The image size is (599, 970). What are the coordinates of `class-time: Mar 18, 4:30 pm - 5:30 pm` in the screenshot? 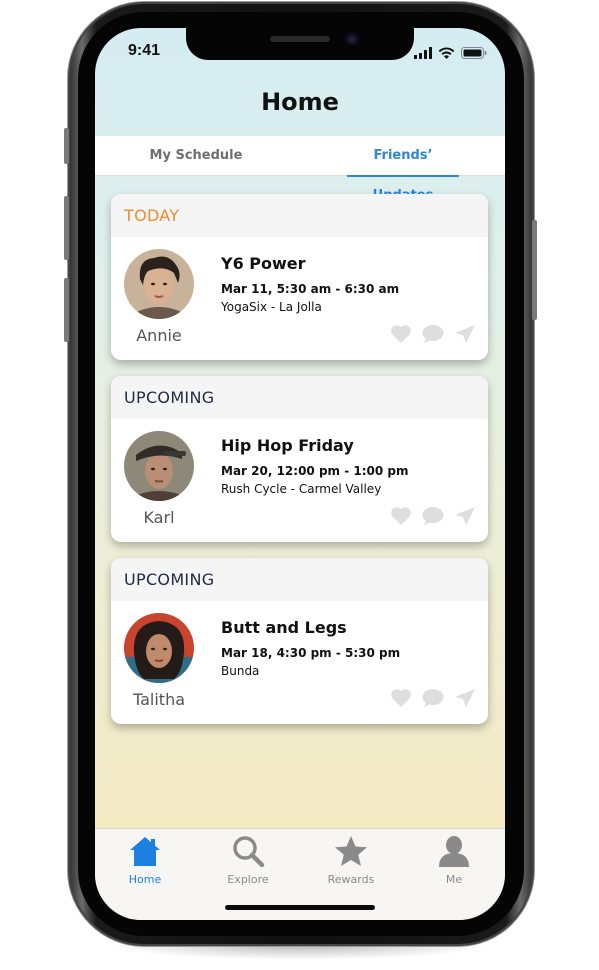 It's located at (311, 653).